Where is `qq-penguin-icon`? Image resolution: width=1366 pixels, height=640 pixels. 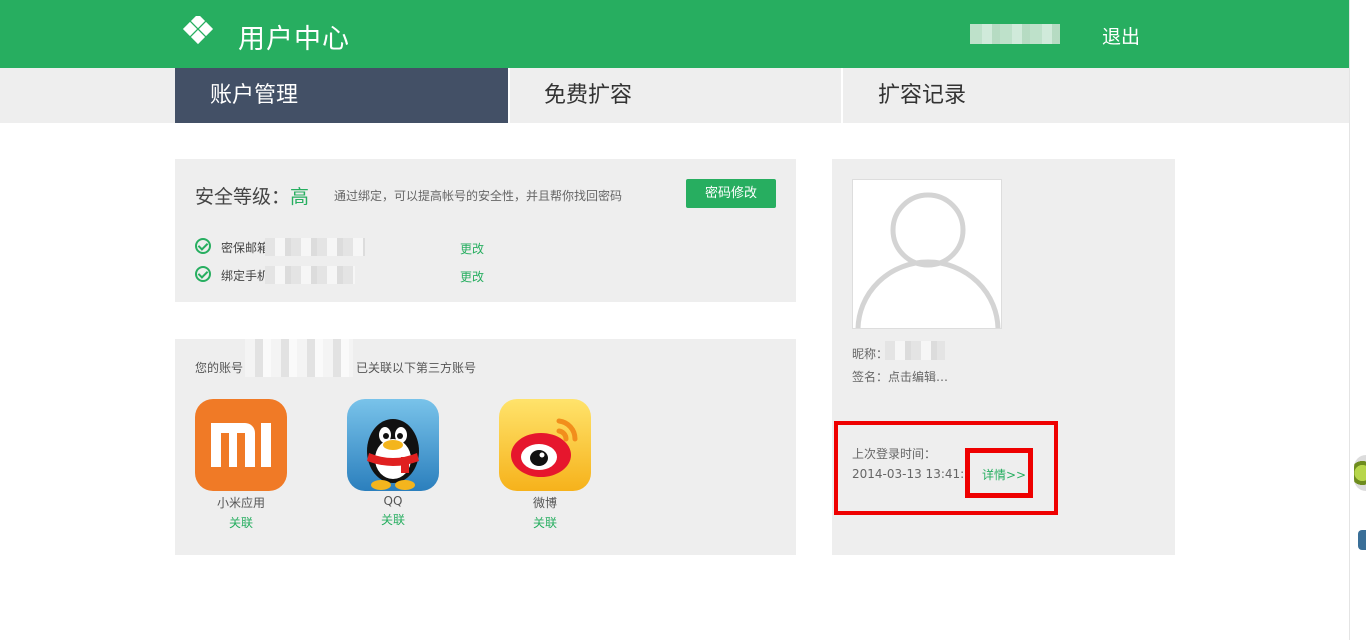 qq-penguin-icon is located at coordinates (393, 445).